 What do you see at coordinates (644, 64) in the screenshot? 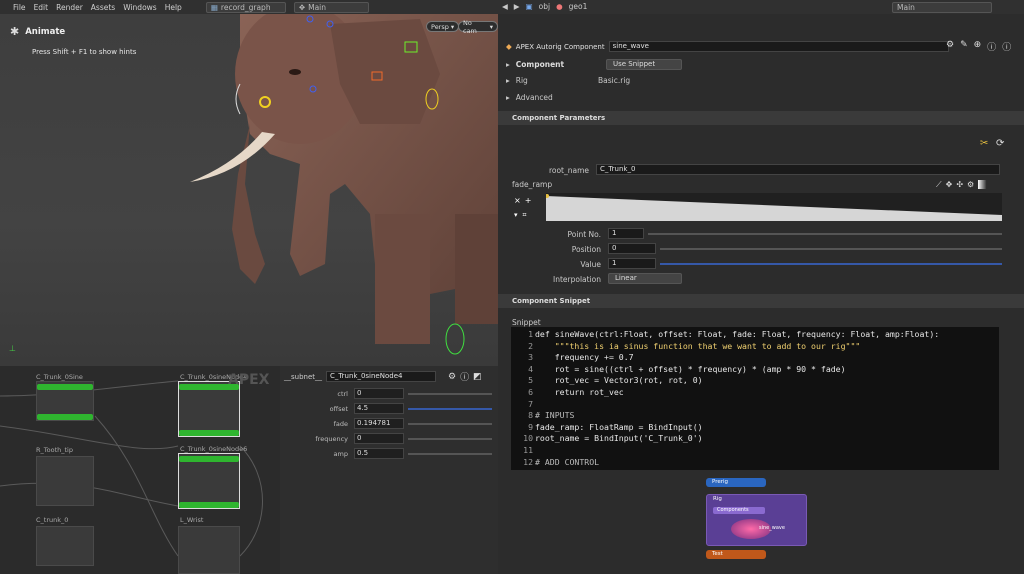
I see `component-dropdown: Use Snippet` at bounding box center [644, 64].